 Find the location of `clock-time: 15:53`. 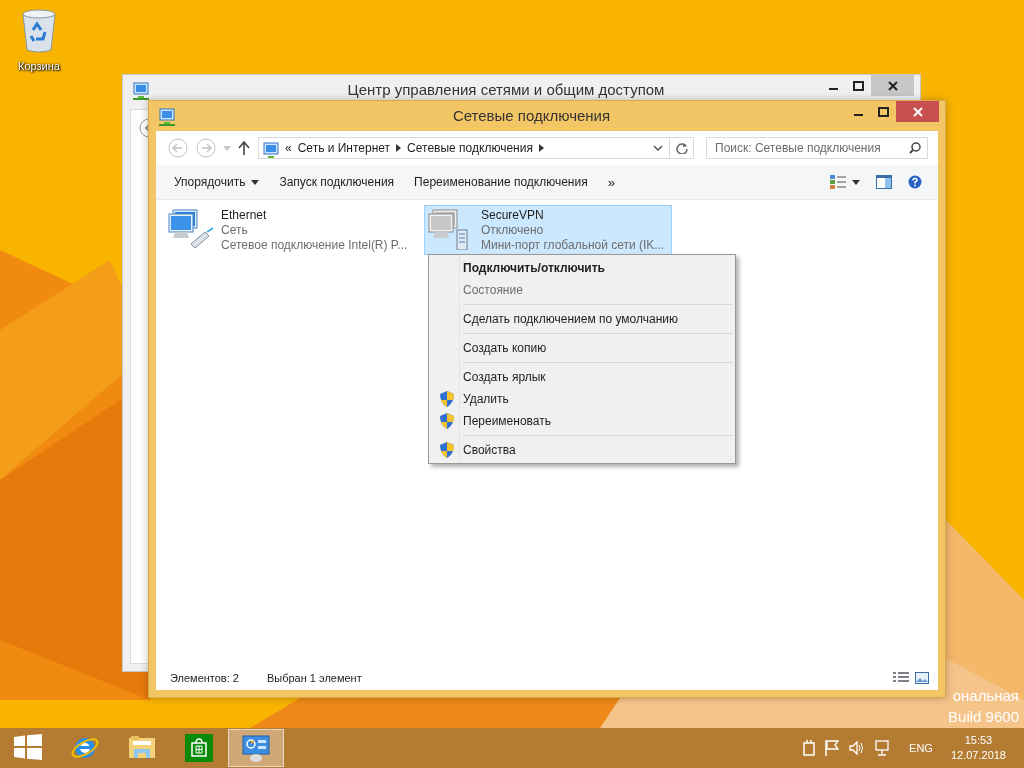

clock-time: 15:53 is located at coordinates (978, 740).